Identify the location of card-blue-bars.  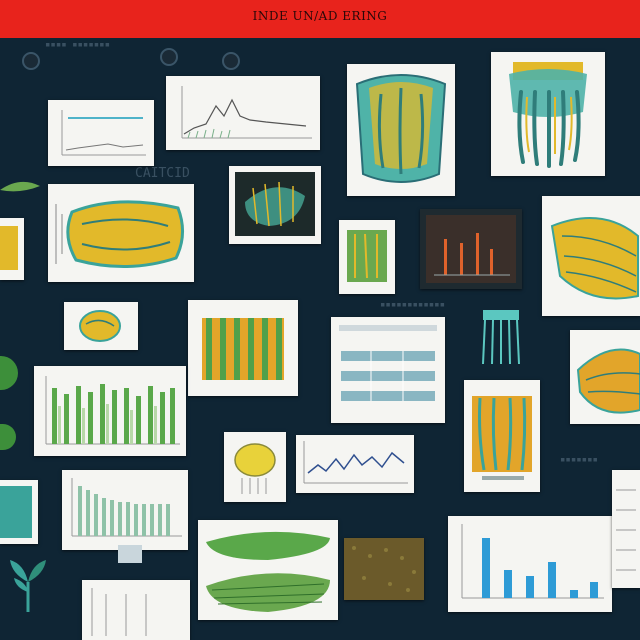
(530, 564).